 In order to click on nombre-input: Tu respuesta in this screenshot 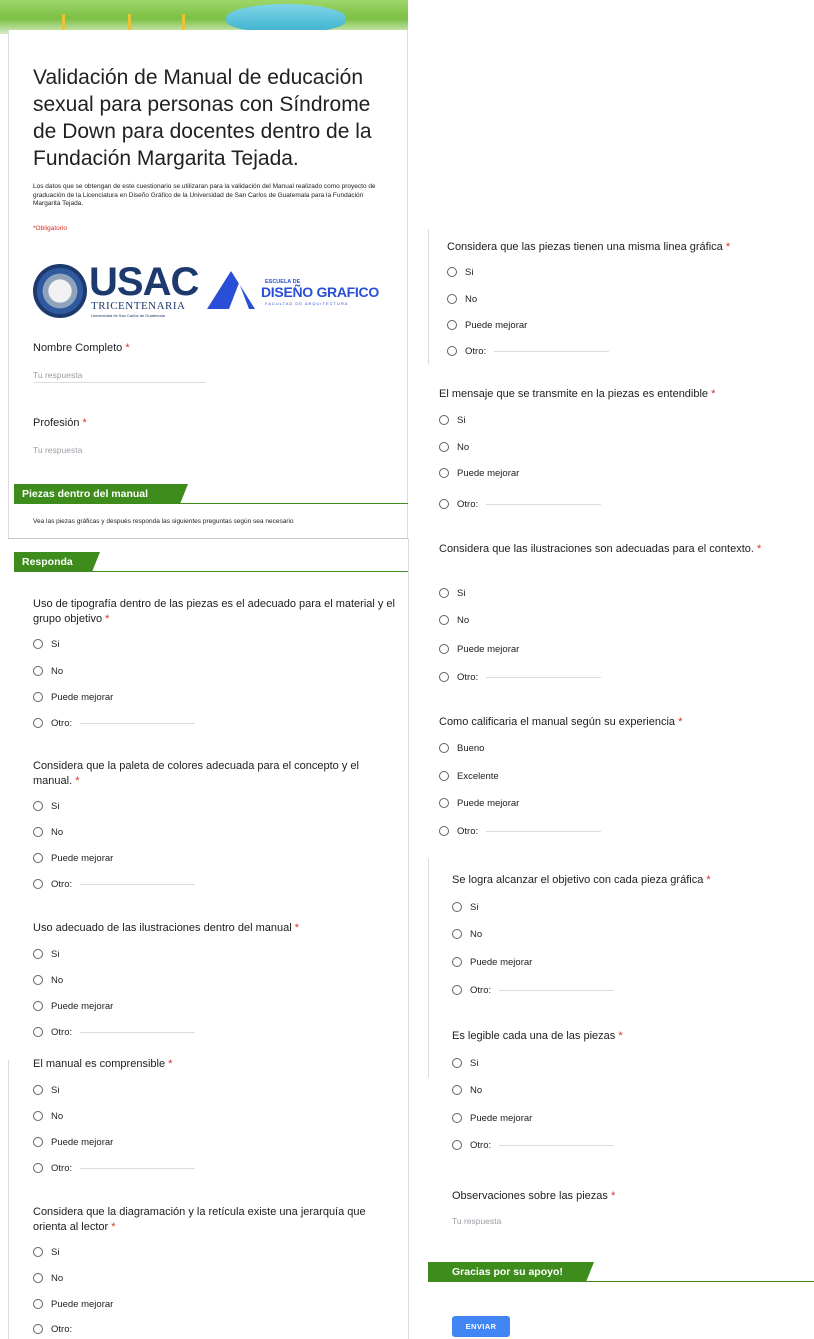, I will do `click(57, 375)`.